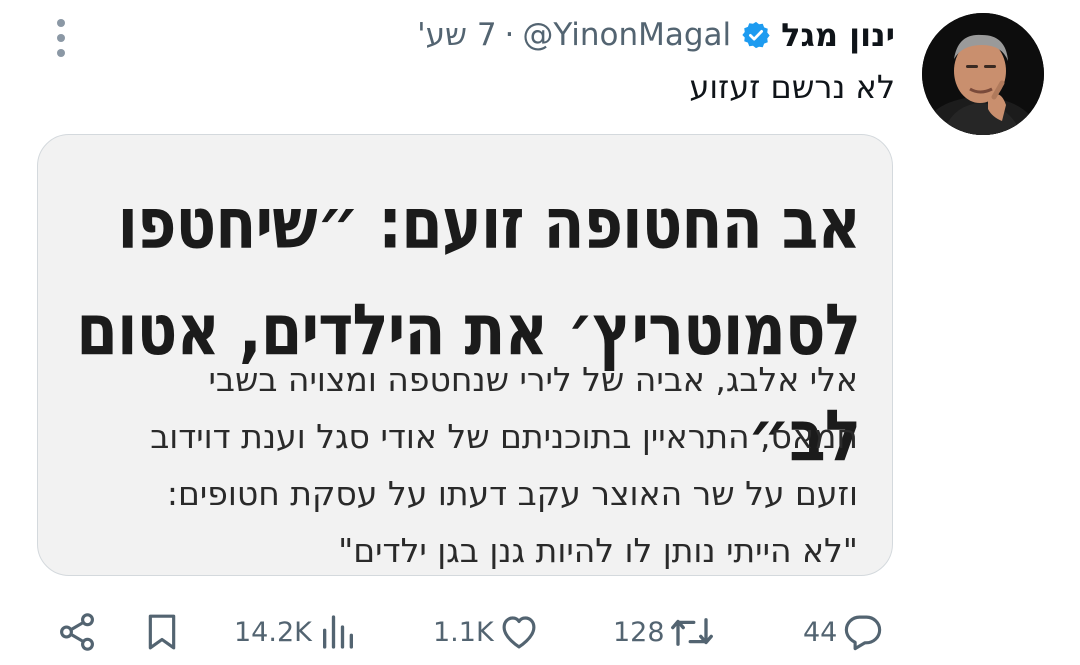 This screenshot has width=1080, height=665. What do you see at coordinates (598, 550) in the screenshot?
I see `media-body-line: "לא הייתי נותן לו להיות גנן בגן ילדים"` at bounding box center [598, 550].